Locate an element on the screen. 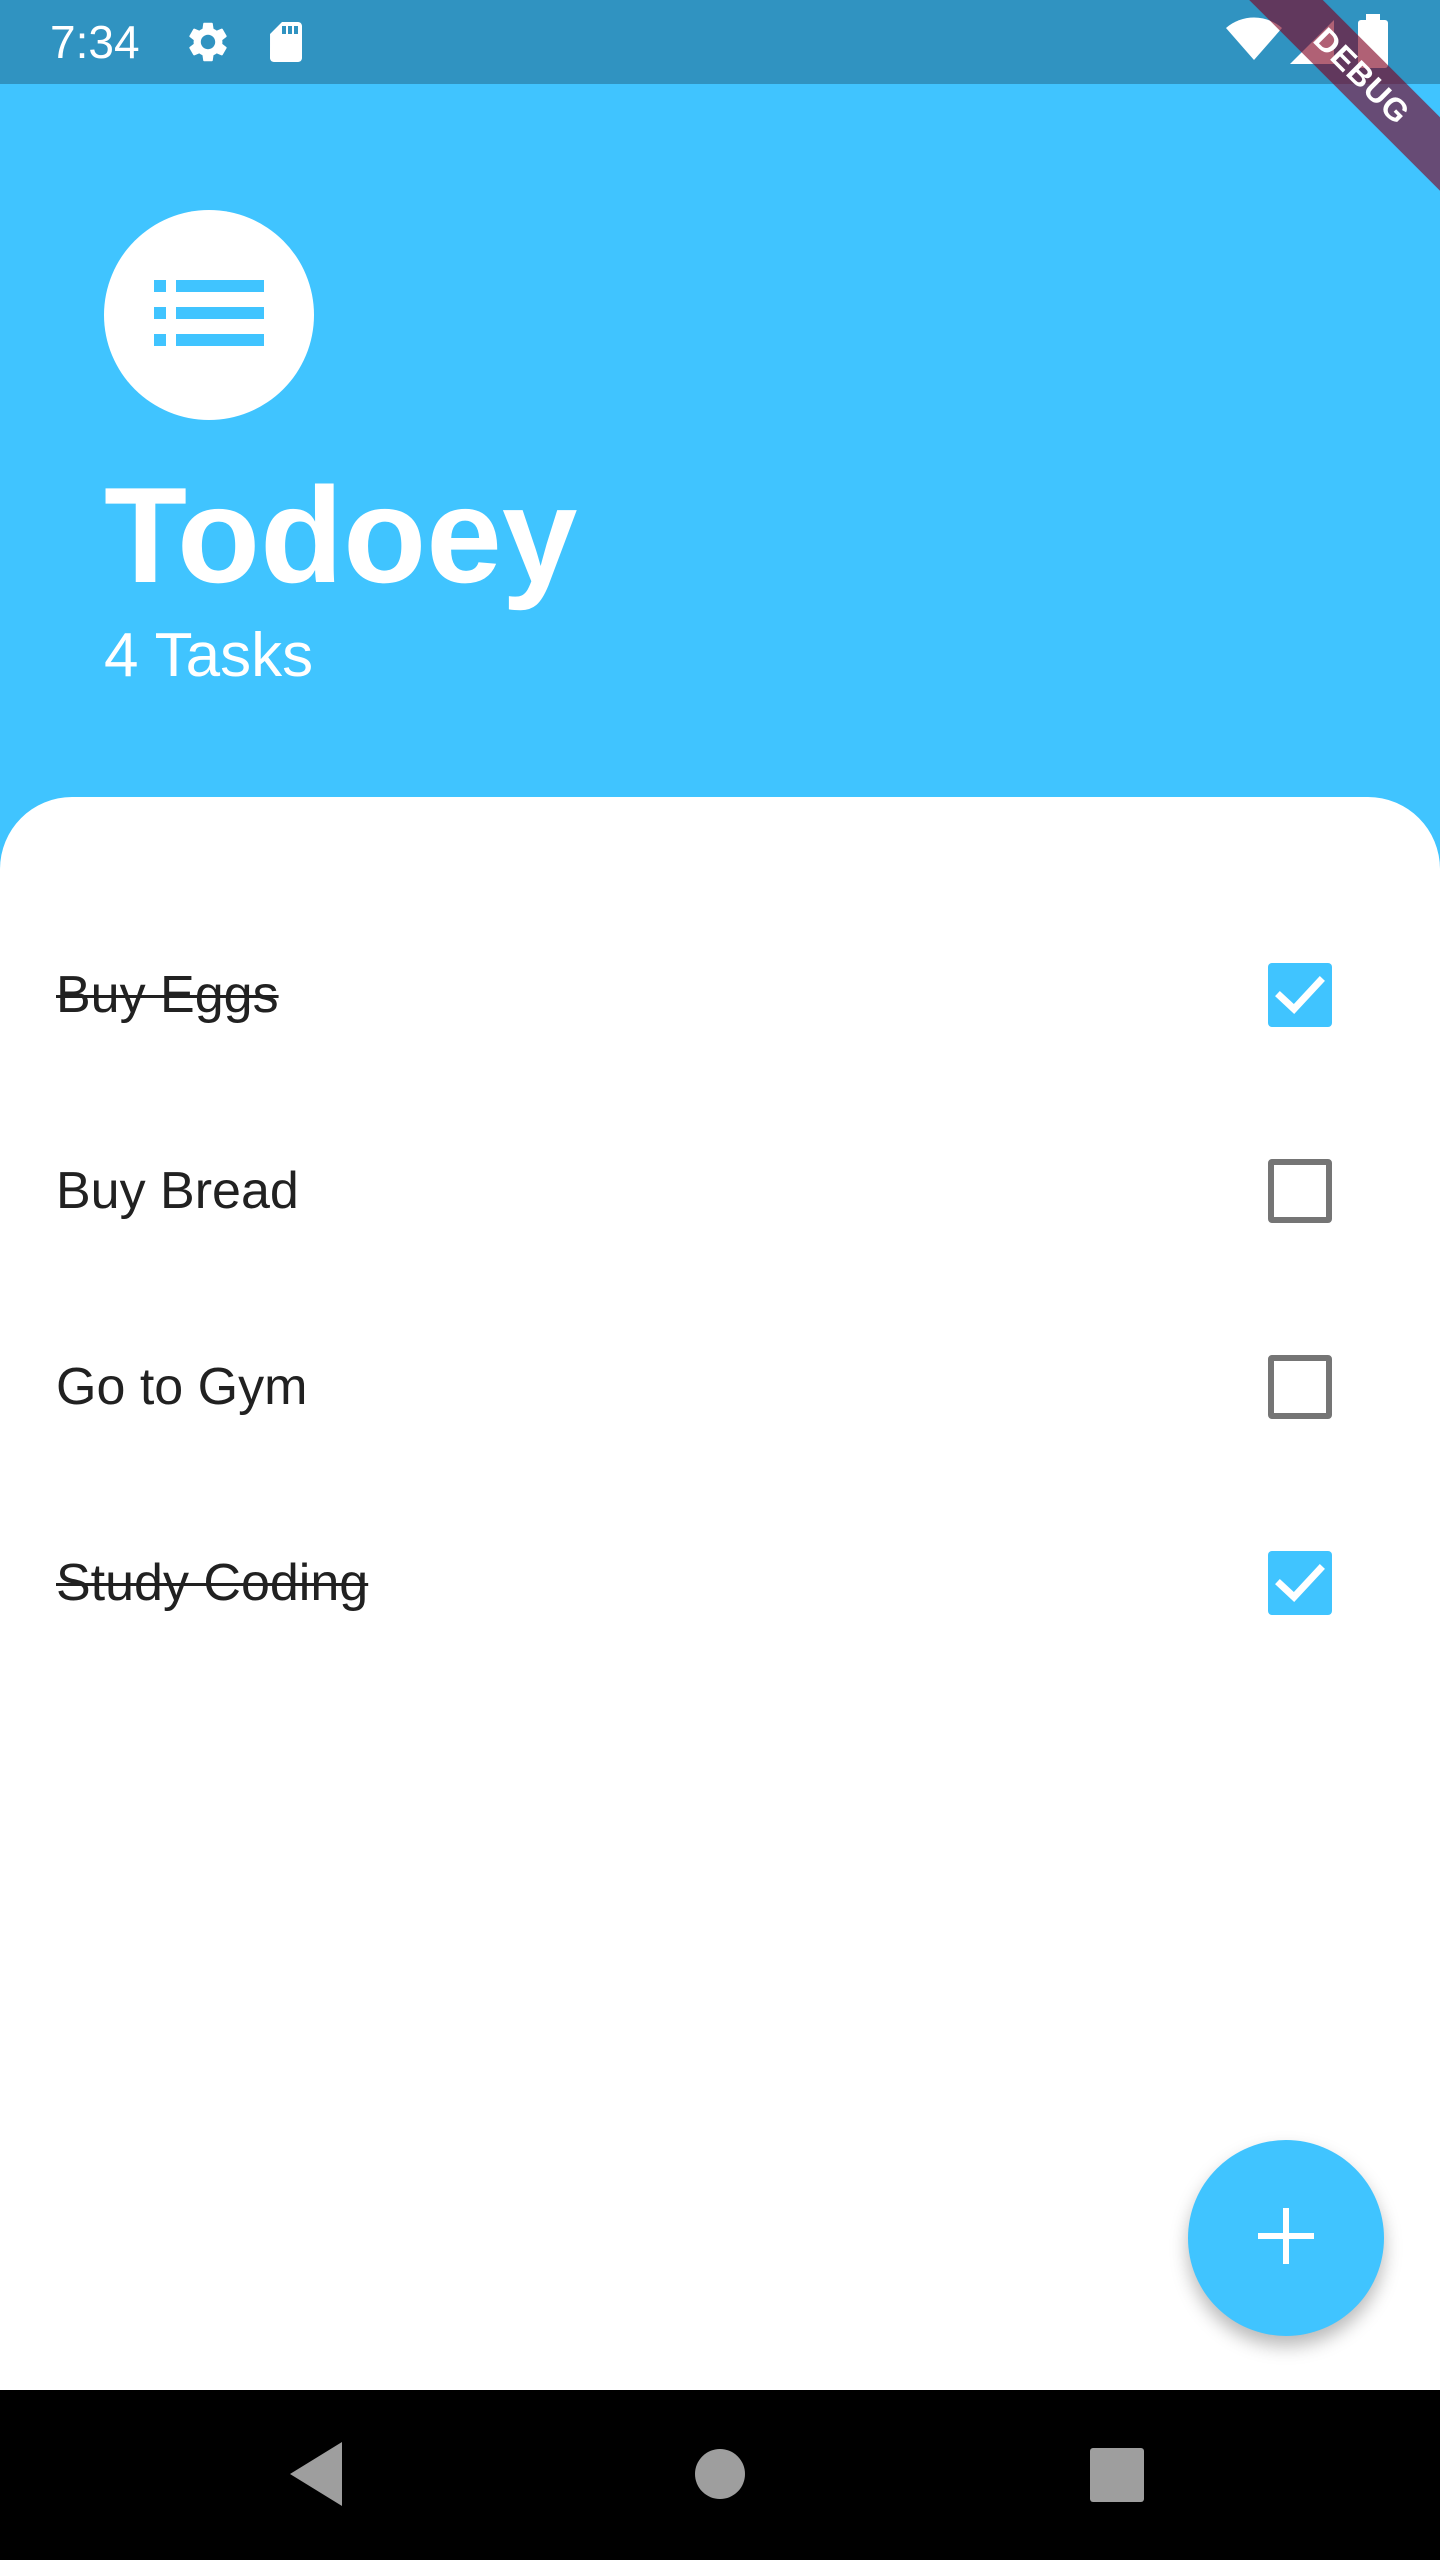  home-icon is located at coordinates (720, 2476).